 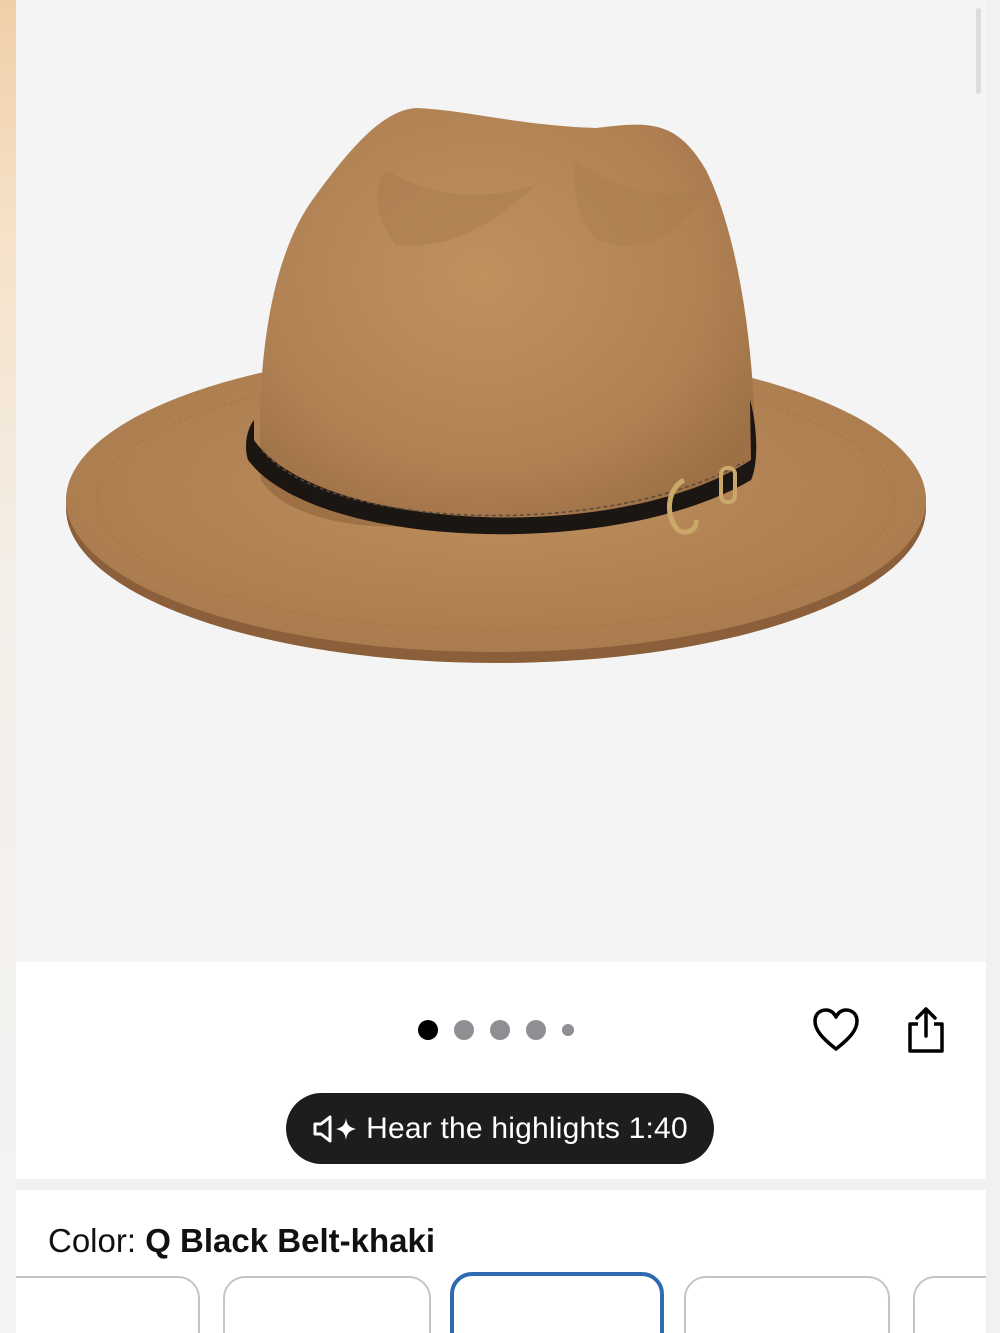 I want to click on favorite-button, so click(x=836, y=1030).